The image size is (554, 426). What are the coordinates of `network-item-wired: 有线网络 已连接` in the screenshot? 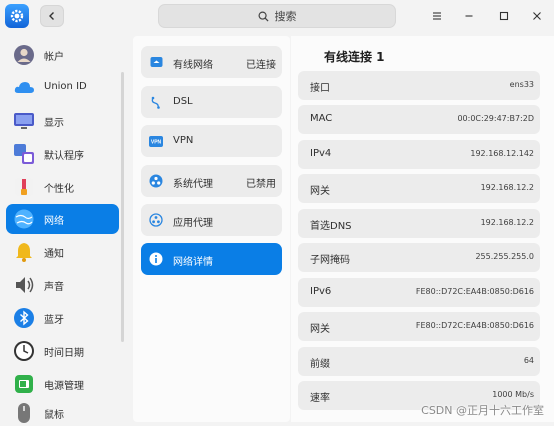 It's located at (211, 62).